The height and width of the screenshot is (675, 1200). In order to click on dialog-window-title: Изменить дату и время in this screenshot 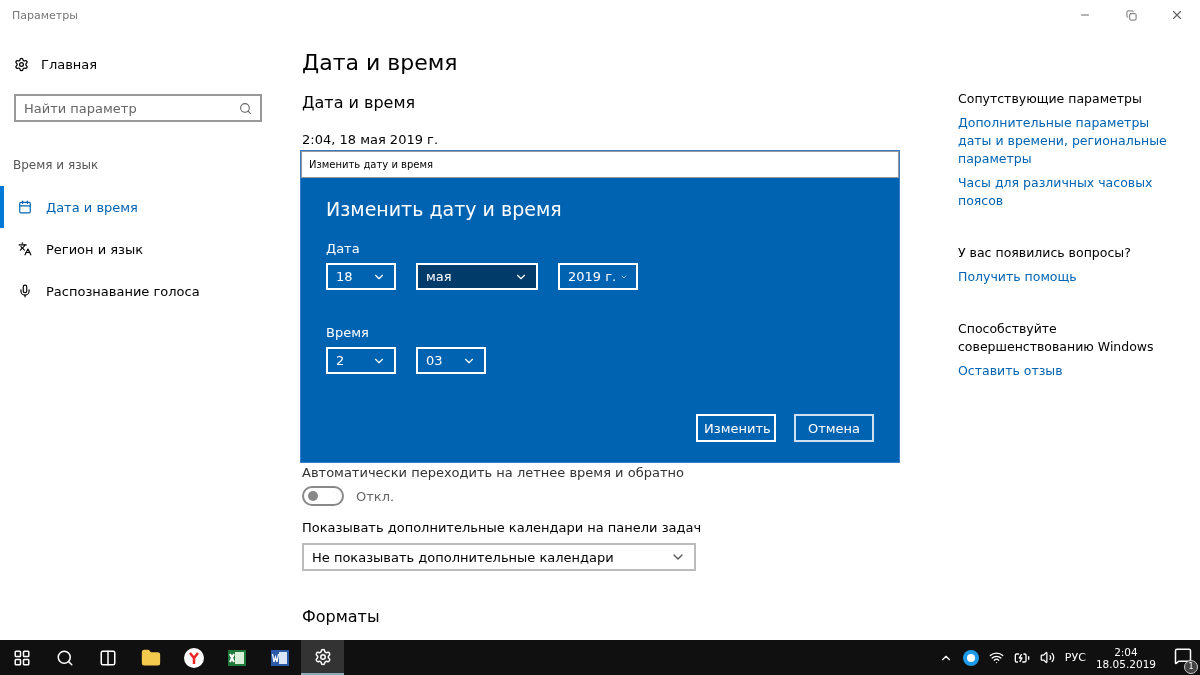, I will do `click(600, 164)`.